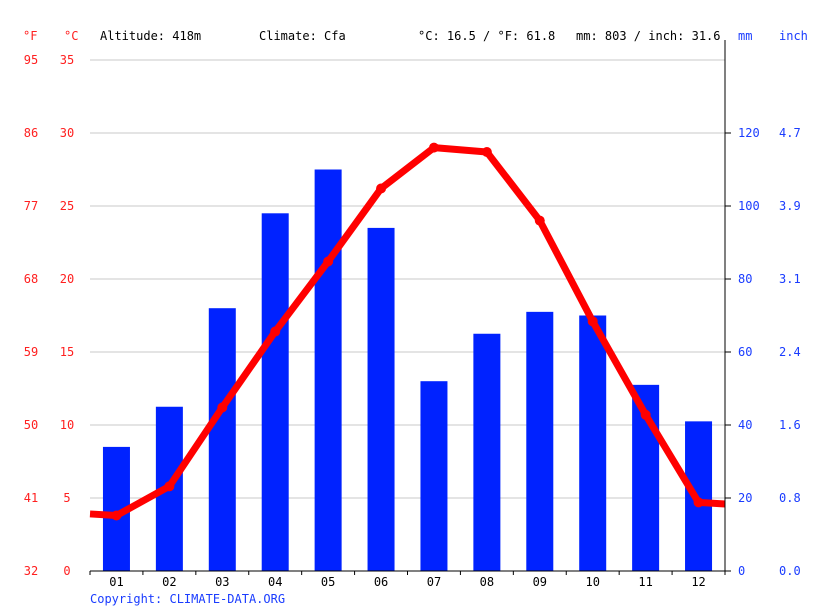  Describe the element at coordinates (648, 36) in the screenshot. I see `precipitation-summary: mm: 803 / inch: 31.6` at that location.